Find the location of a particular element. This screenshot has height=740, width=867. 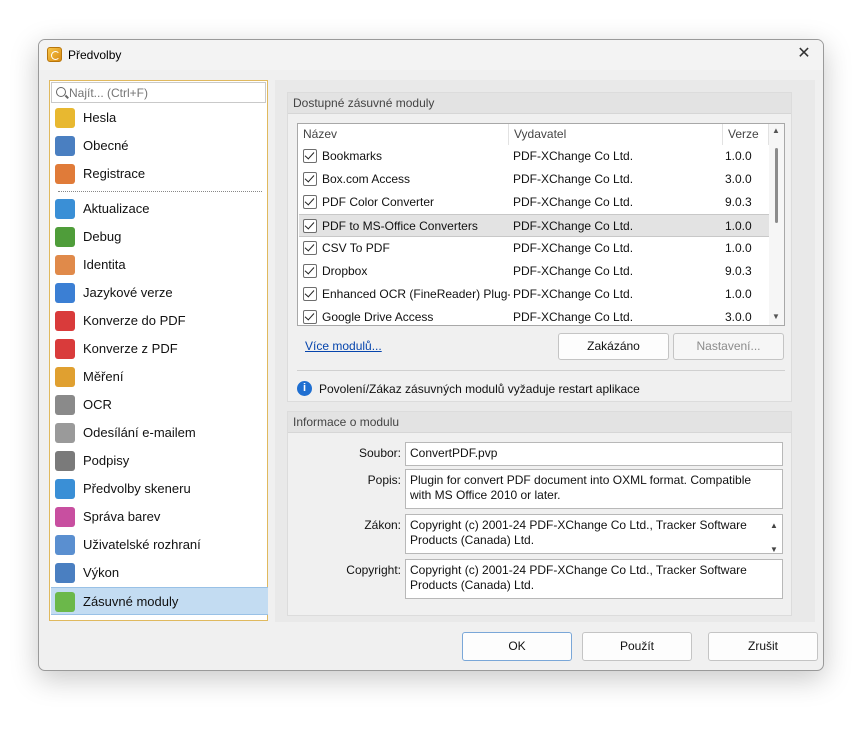

column-header-publisher: Vydavatel is located at coordinates (616, 134).